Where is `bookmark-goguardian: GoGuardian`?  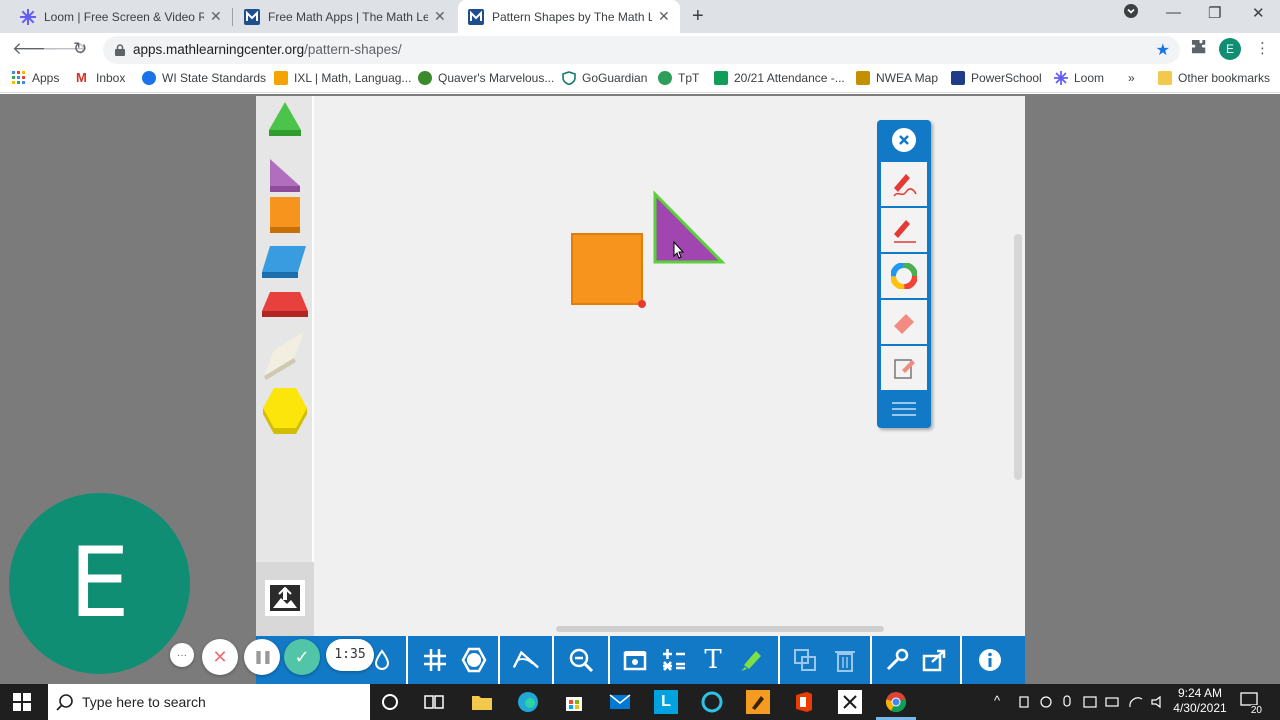
bookmark-goguardian: GoGuardian is located at coordinates (604, 78).